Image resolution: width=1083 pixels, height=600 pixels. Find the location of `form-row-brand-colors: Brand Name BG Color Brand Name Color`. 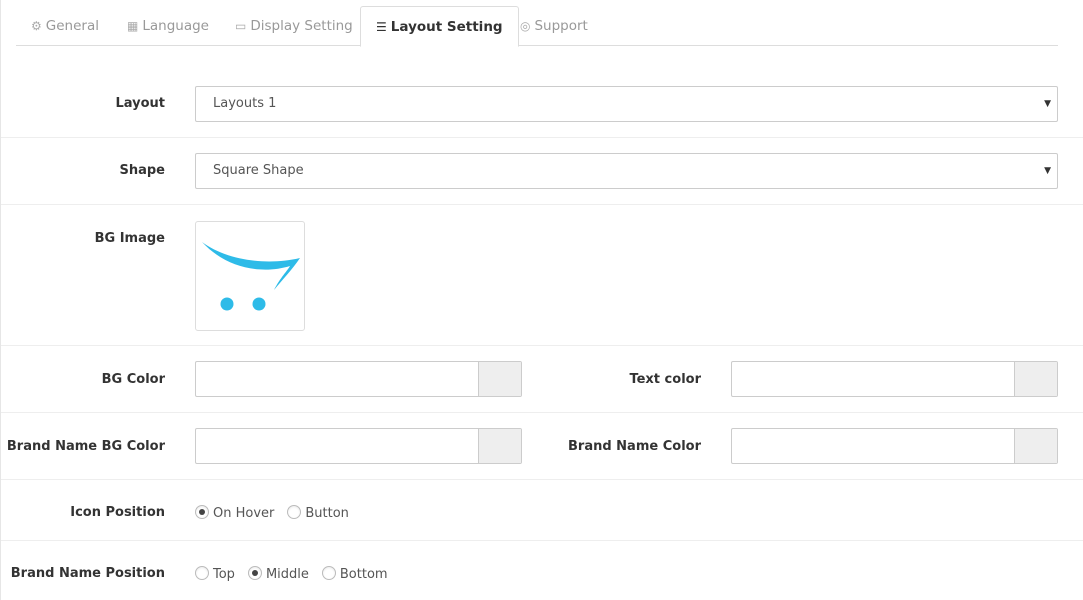

form-row-brand-colors: Brand Name BG Color Brand Name Color is located at coordinates (542, 446).